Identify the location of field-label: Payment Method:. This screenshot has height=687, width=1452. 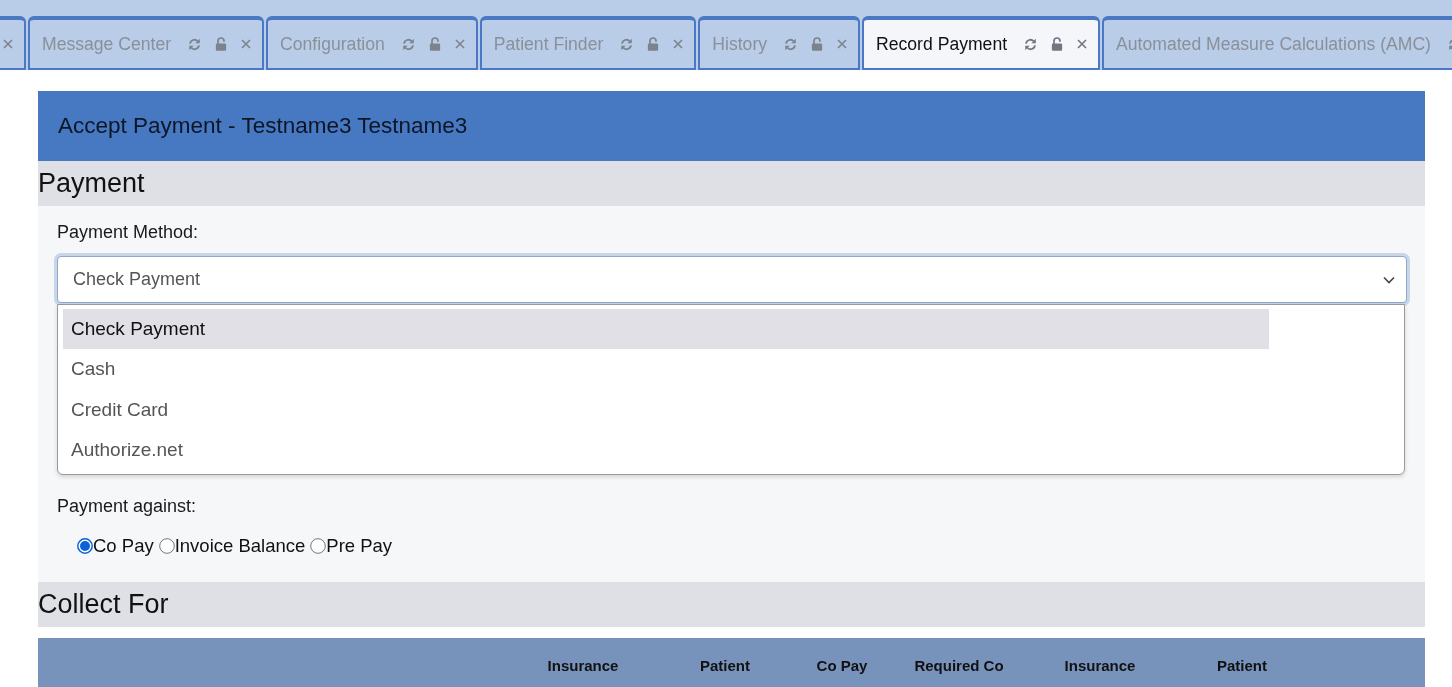
(128, 232).